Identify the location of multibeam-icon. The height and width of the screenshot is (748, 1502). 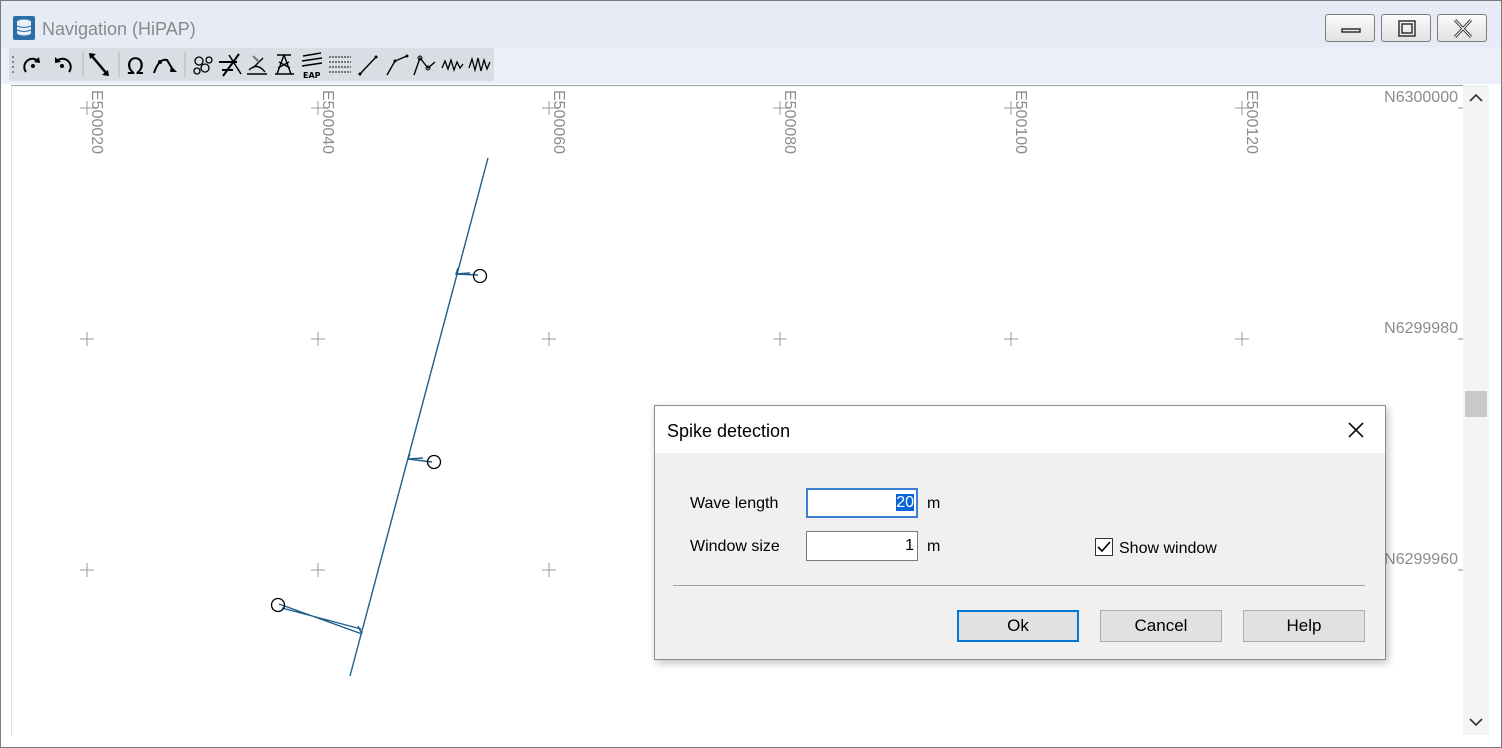
(284, 64).